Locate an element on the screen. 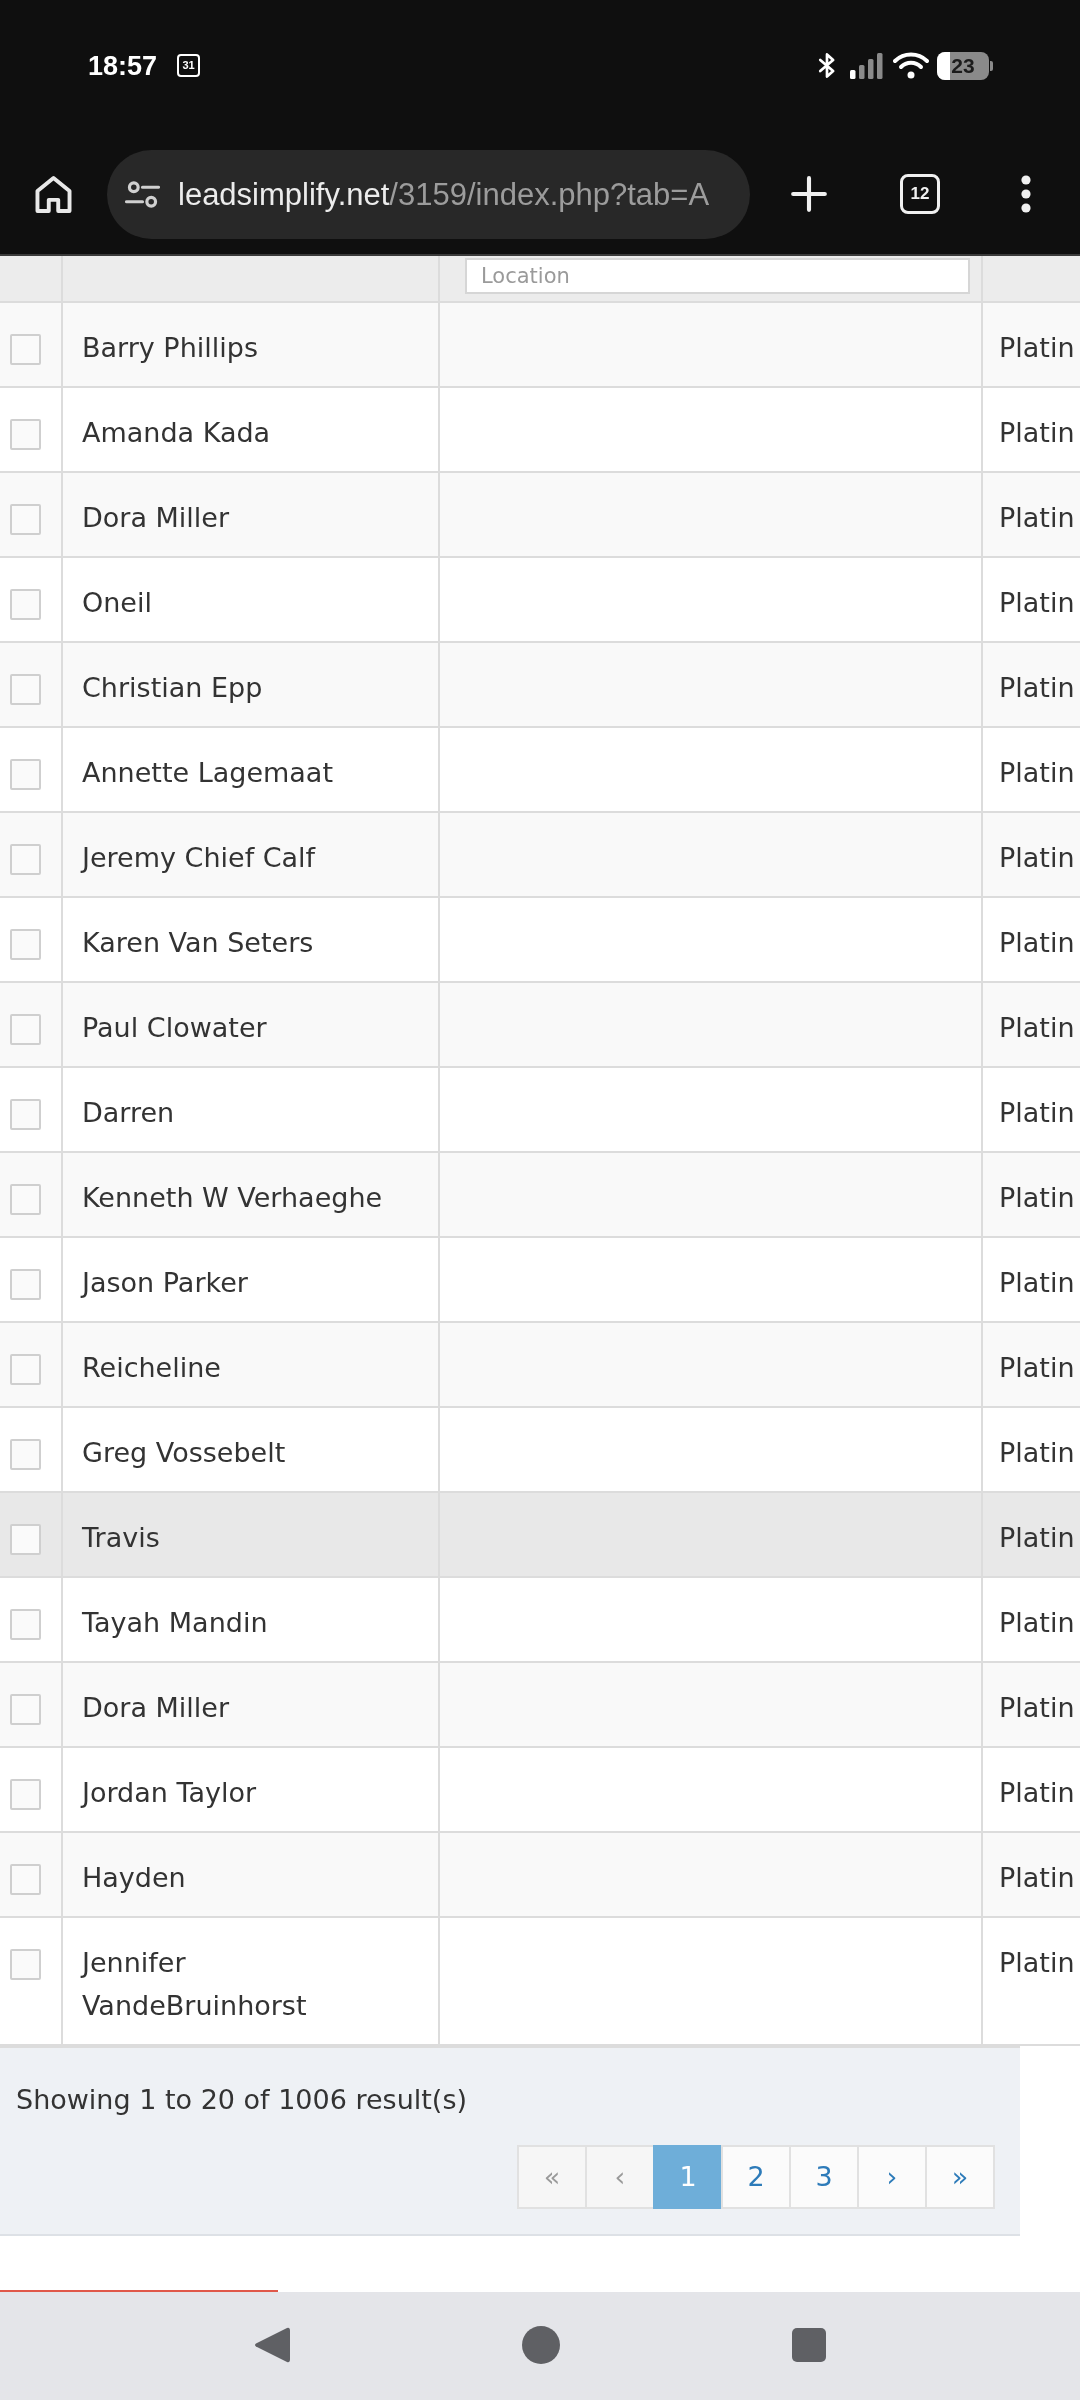 The width and height of the screenshot is (1080, 2400). signal-icon is located at coordinates (866, 65).